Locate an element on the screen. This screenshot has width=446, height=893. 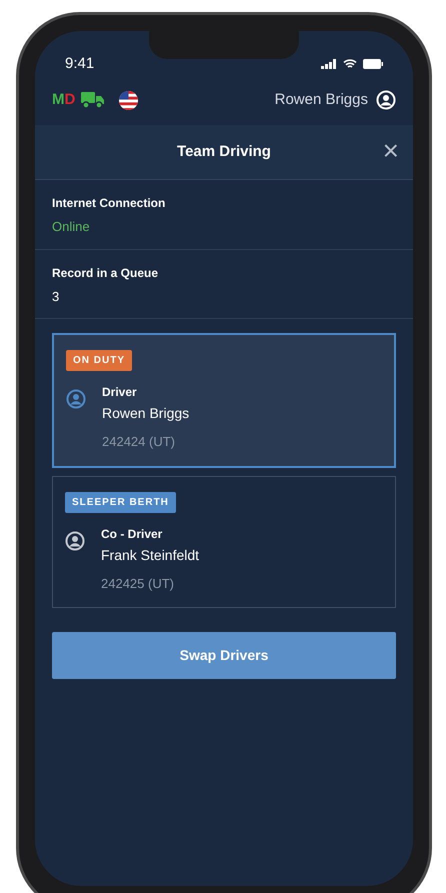
driver-role: Driver is located at coordinates (120, 392).